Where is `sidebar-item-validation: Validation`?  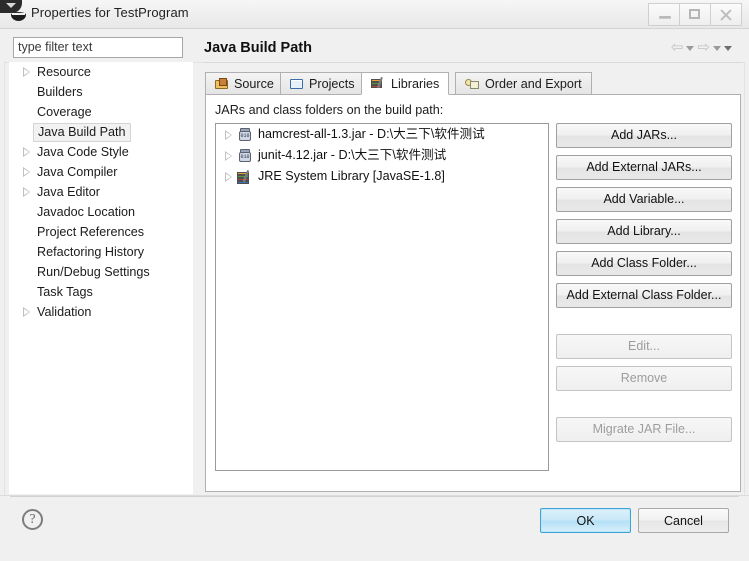 sidebar-item-validation: Validation is located at coordinates (101, 312).